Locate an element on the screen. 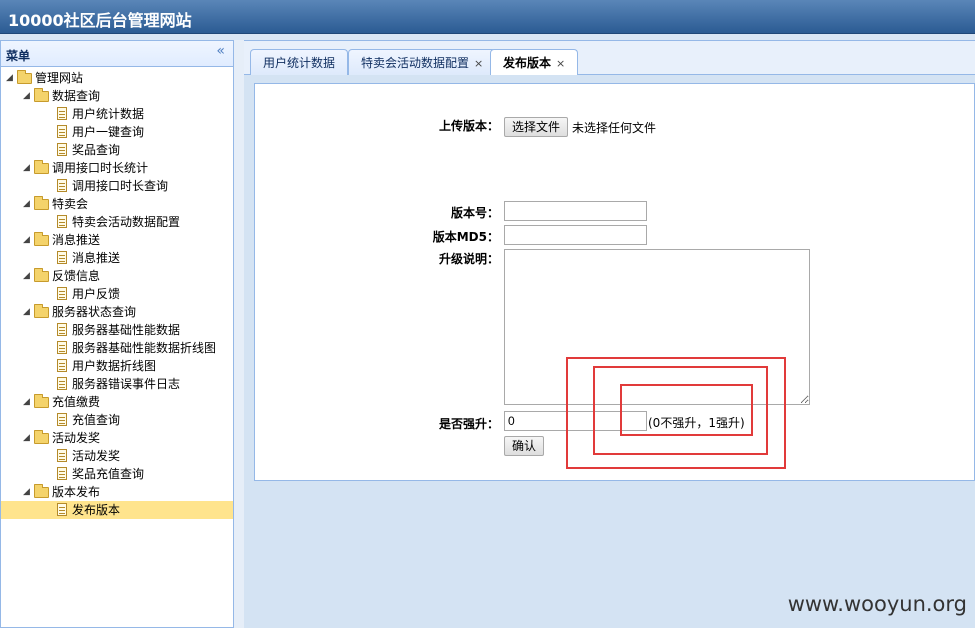 This screenshot has height=628, width=975. tree-item-label: 奖品充值查询 is located at coordinates (108, 474).